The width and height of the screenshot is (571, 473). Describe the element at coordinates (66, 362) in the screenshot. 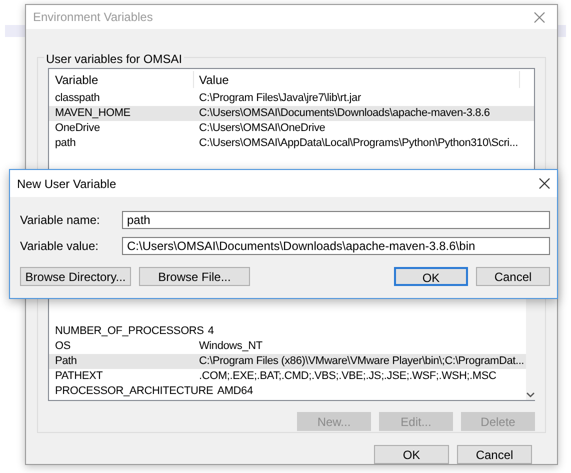

I see `variable-name: Path` at that location.